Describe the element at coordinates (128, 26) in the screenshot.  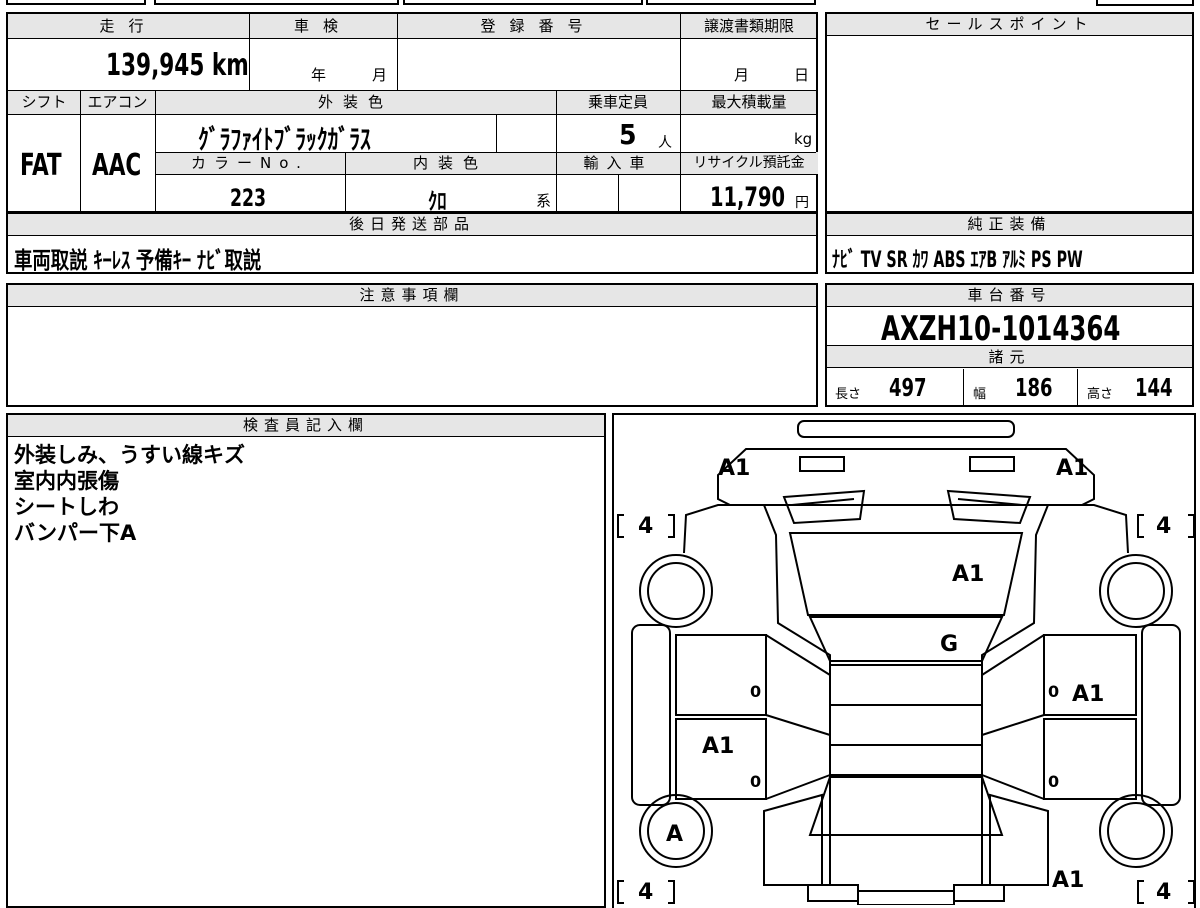
I see `mileage-label: 走行` at that location.